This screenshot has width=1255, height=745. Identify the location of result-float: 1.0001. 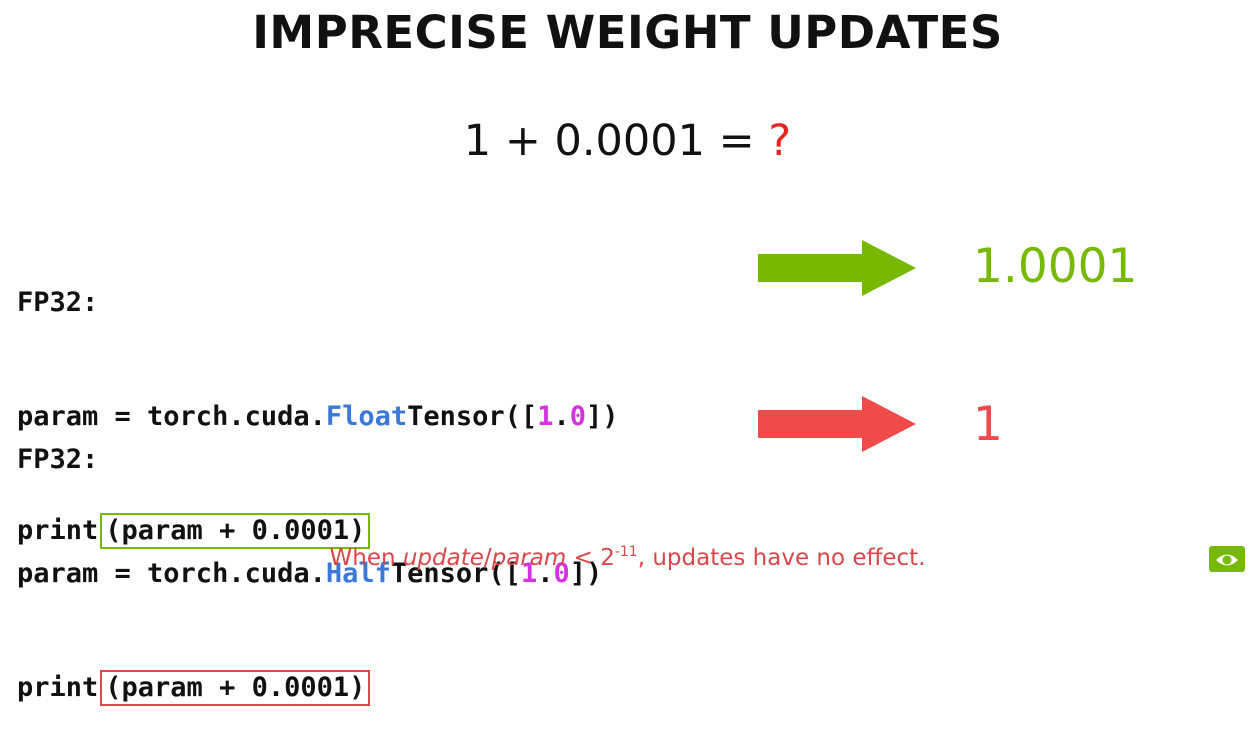
(1055, 266).